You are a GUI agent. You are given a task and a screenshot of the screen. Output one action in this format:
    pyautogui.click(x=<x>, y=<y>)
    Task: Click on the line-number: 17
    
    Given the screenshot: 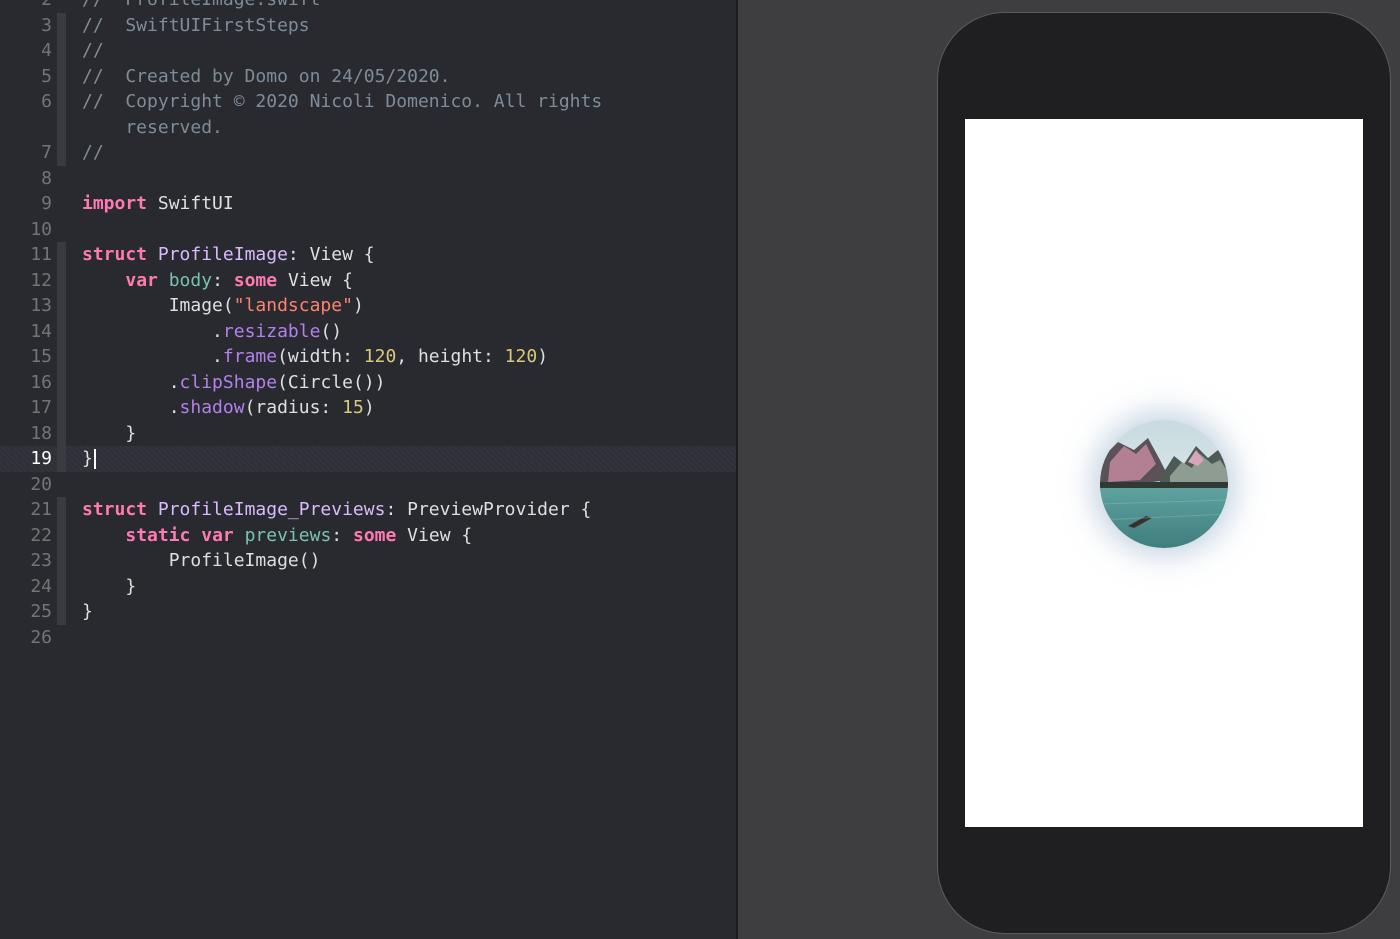 What is the action you would take?
    pyautogui.click(x=41, y=407)
    